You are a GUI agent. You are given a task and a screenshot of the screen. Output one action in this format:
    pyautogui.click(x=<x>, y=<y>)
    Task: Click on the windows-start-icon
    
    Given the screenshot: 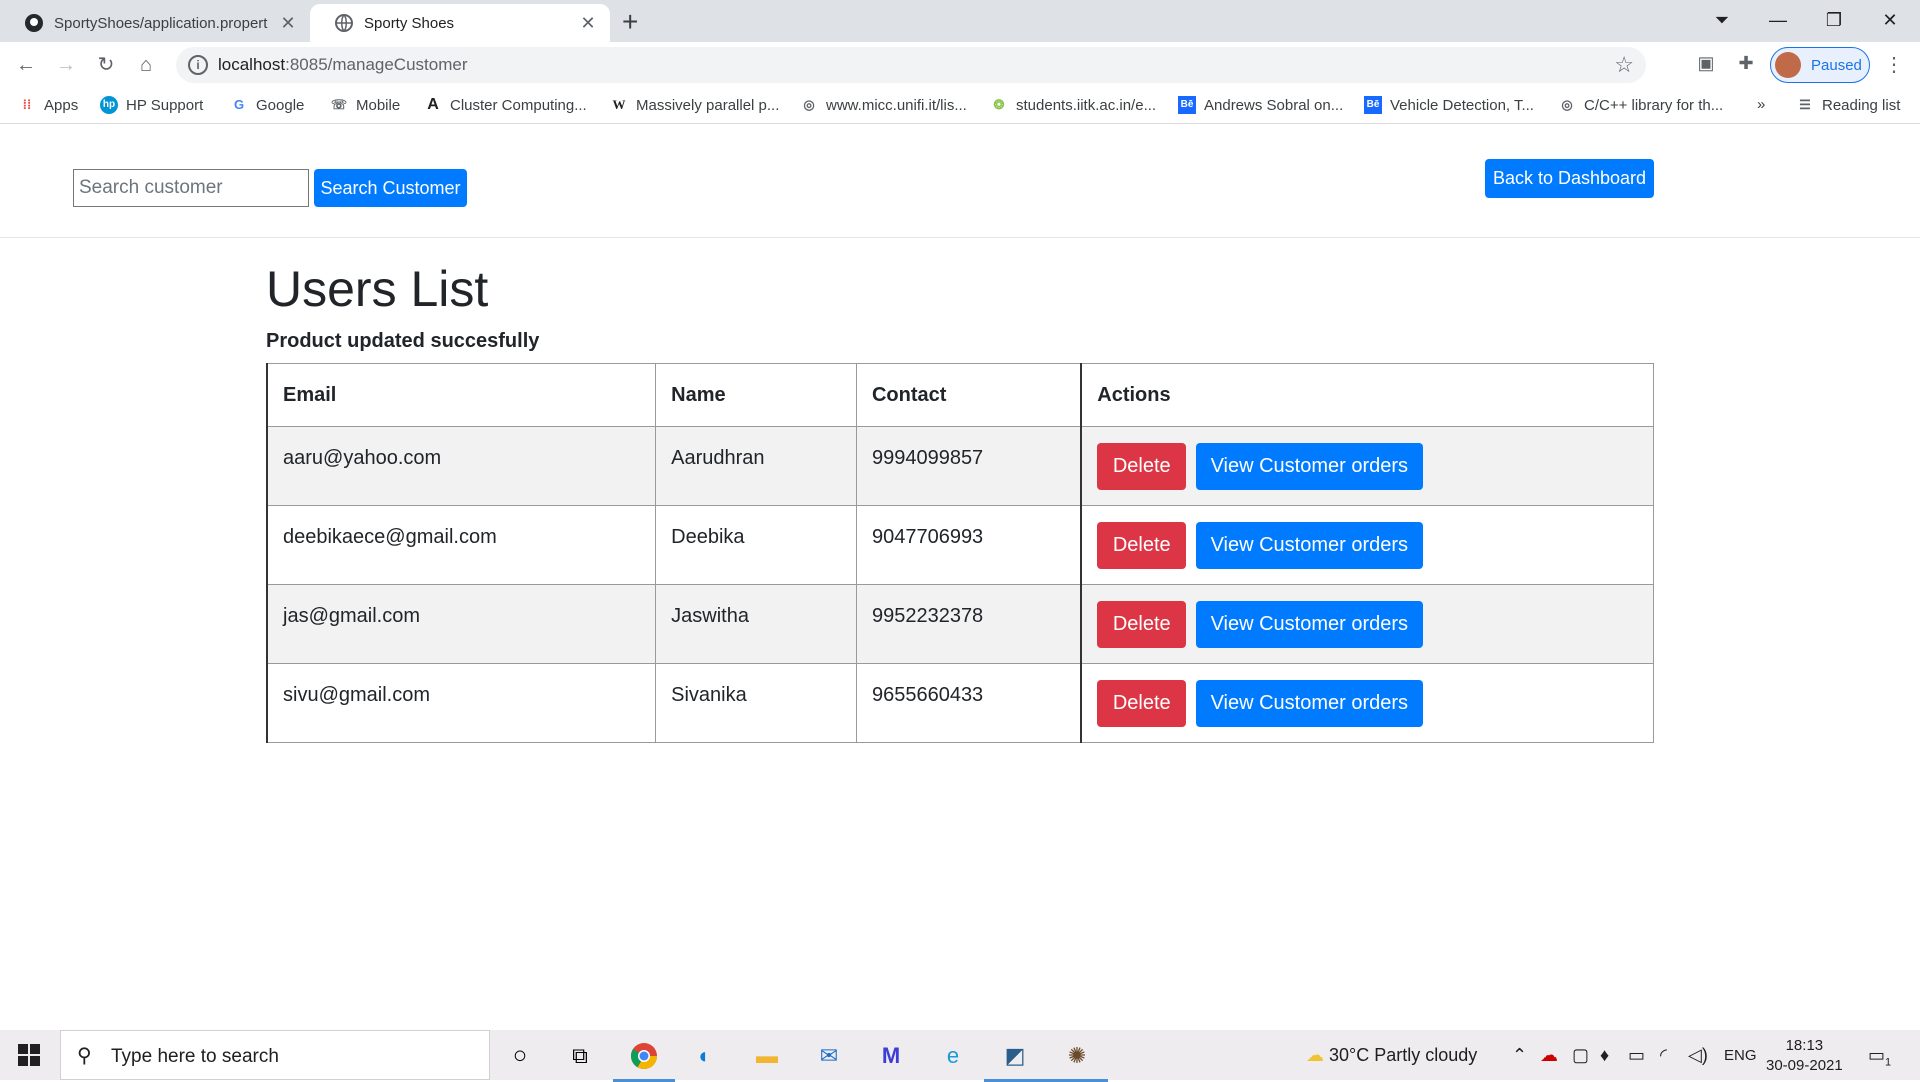 What is the action you would take?
    pyautogui.click(x=29, y=1055)
    